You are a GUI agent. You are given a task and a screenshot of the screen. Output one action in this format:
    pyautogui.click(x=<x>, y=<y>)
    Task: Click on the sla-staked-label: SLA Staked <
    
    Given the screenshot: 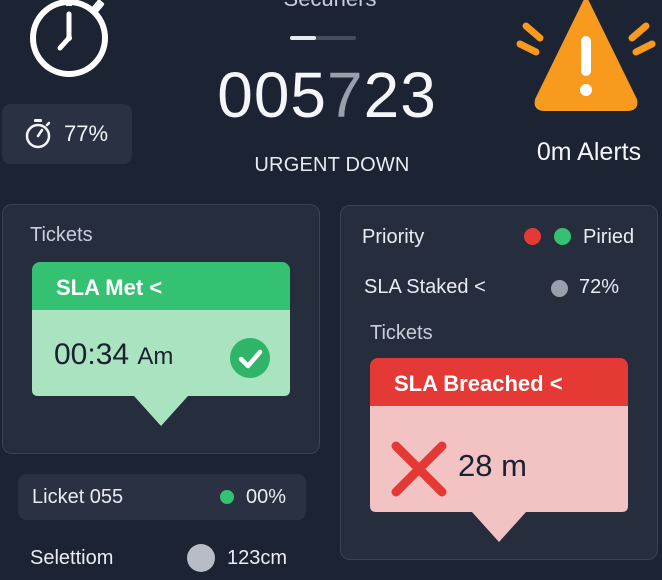 What is the action you would take?
    pyautogui.click(x=425, y=287)
    